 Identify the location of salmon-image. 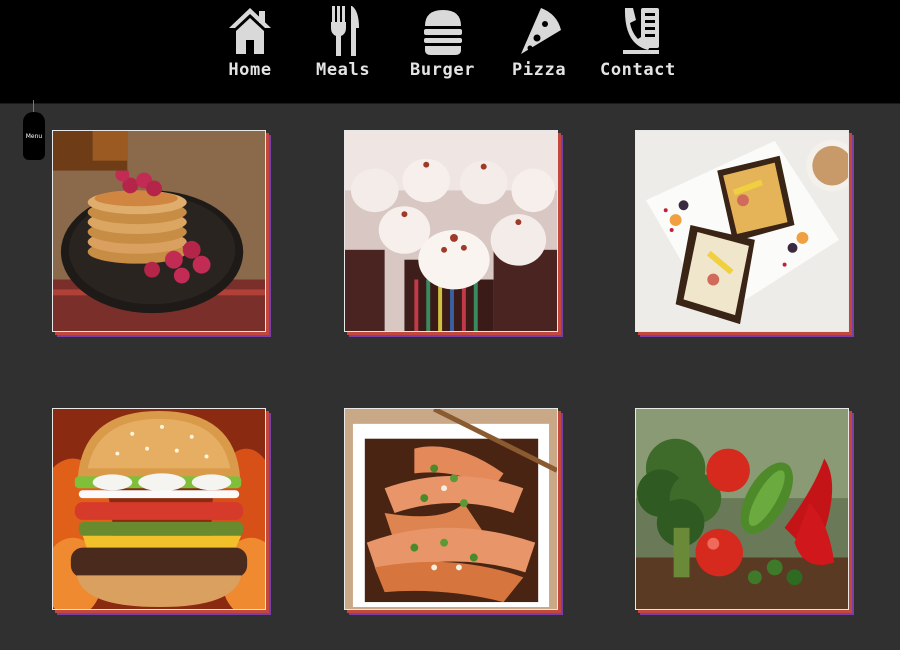
(451, 509).